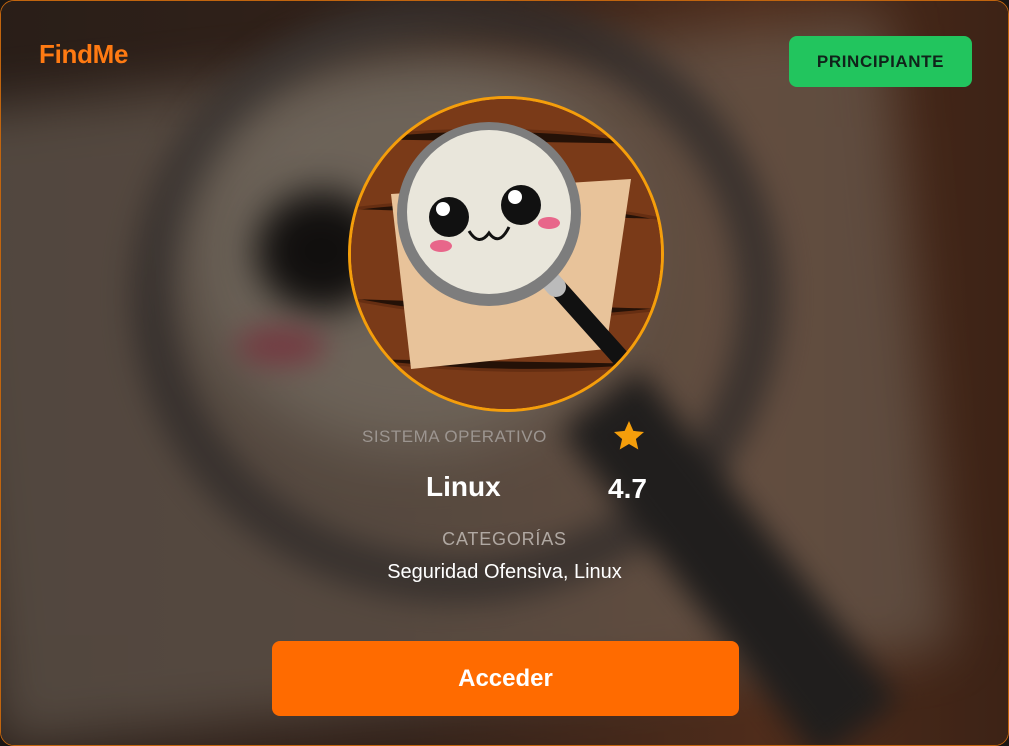 Image resolution: width=1009 pixels, height=746 pixels. Describe the element at coordinates (880, 61) in the screenshot. I see `difficulty-badge-button: PRINCIPIANTE` at that location.